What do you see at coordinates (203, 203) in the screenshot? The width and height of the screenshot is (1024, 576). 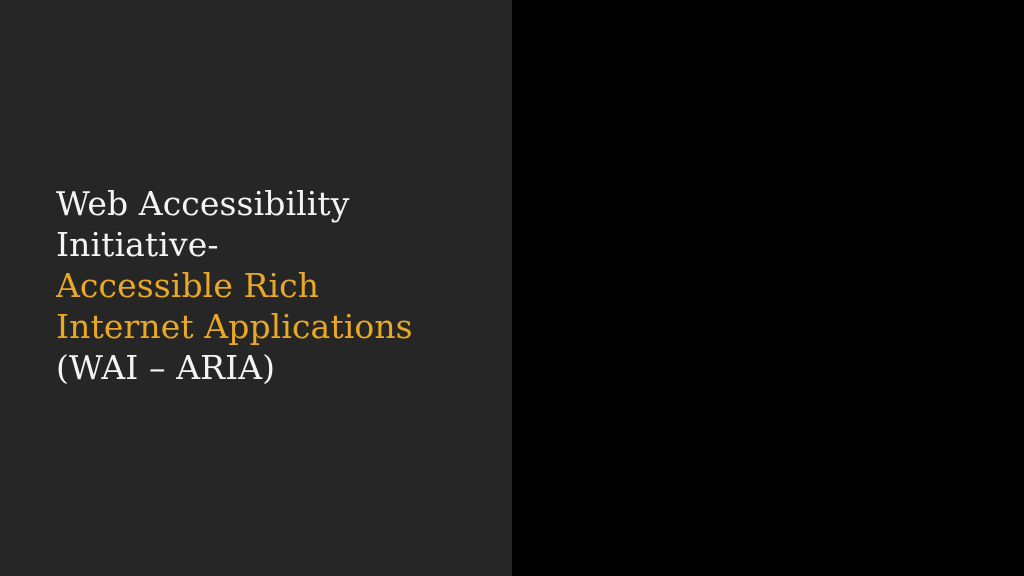 I see `title-line-1: Web Accessibility` at bounding box center [203, 203].